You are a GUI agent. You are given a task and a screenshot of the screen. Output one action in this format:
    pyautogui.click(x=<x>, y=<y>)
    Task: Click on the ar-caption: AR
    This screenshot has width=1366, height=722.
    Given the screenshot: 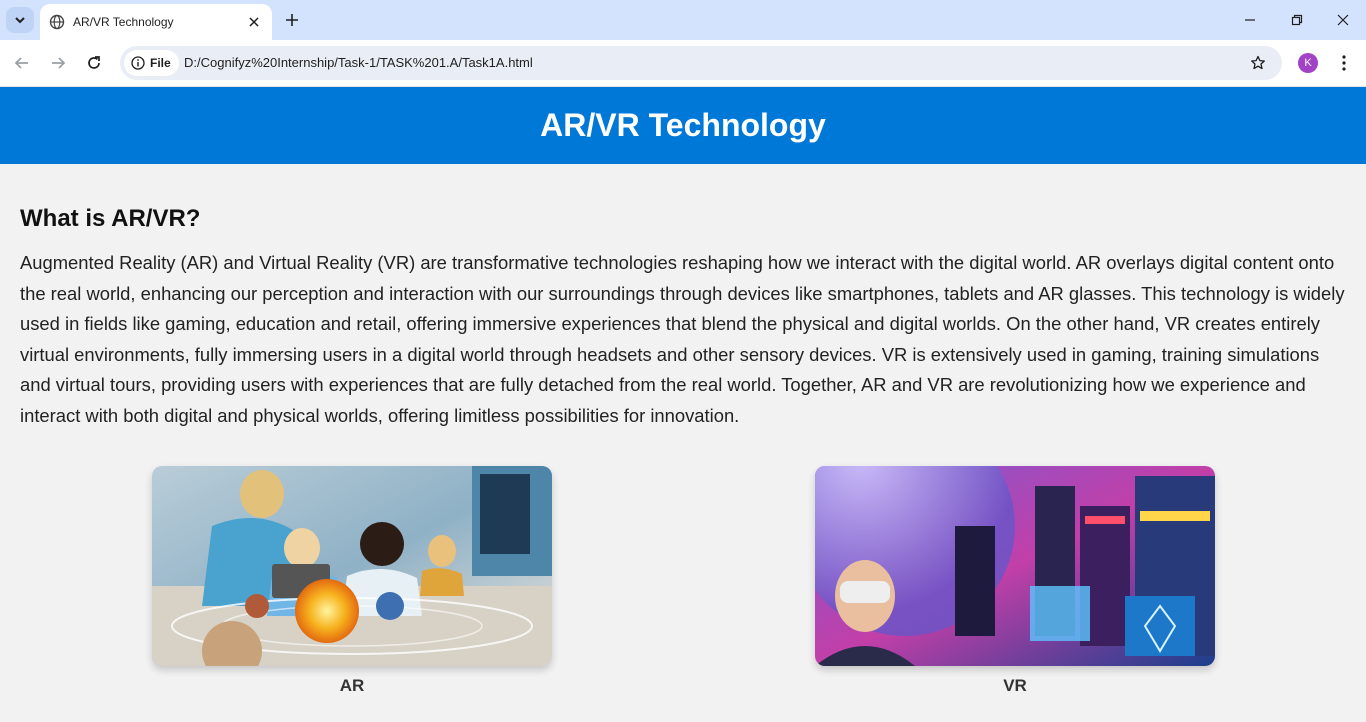 What is the action you would take?
    pyautogui.click(x=352, y=685)
    